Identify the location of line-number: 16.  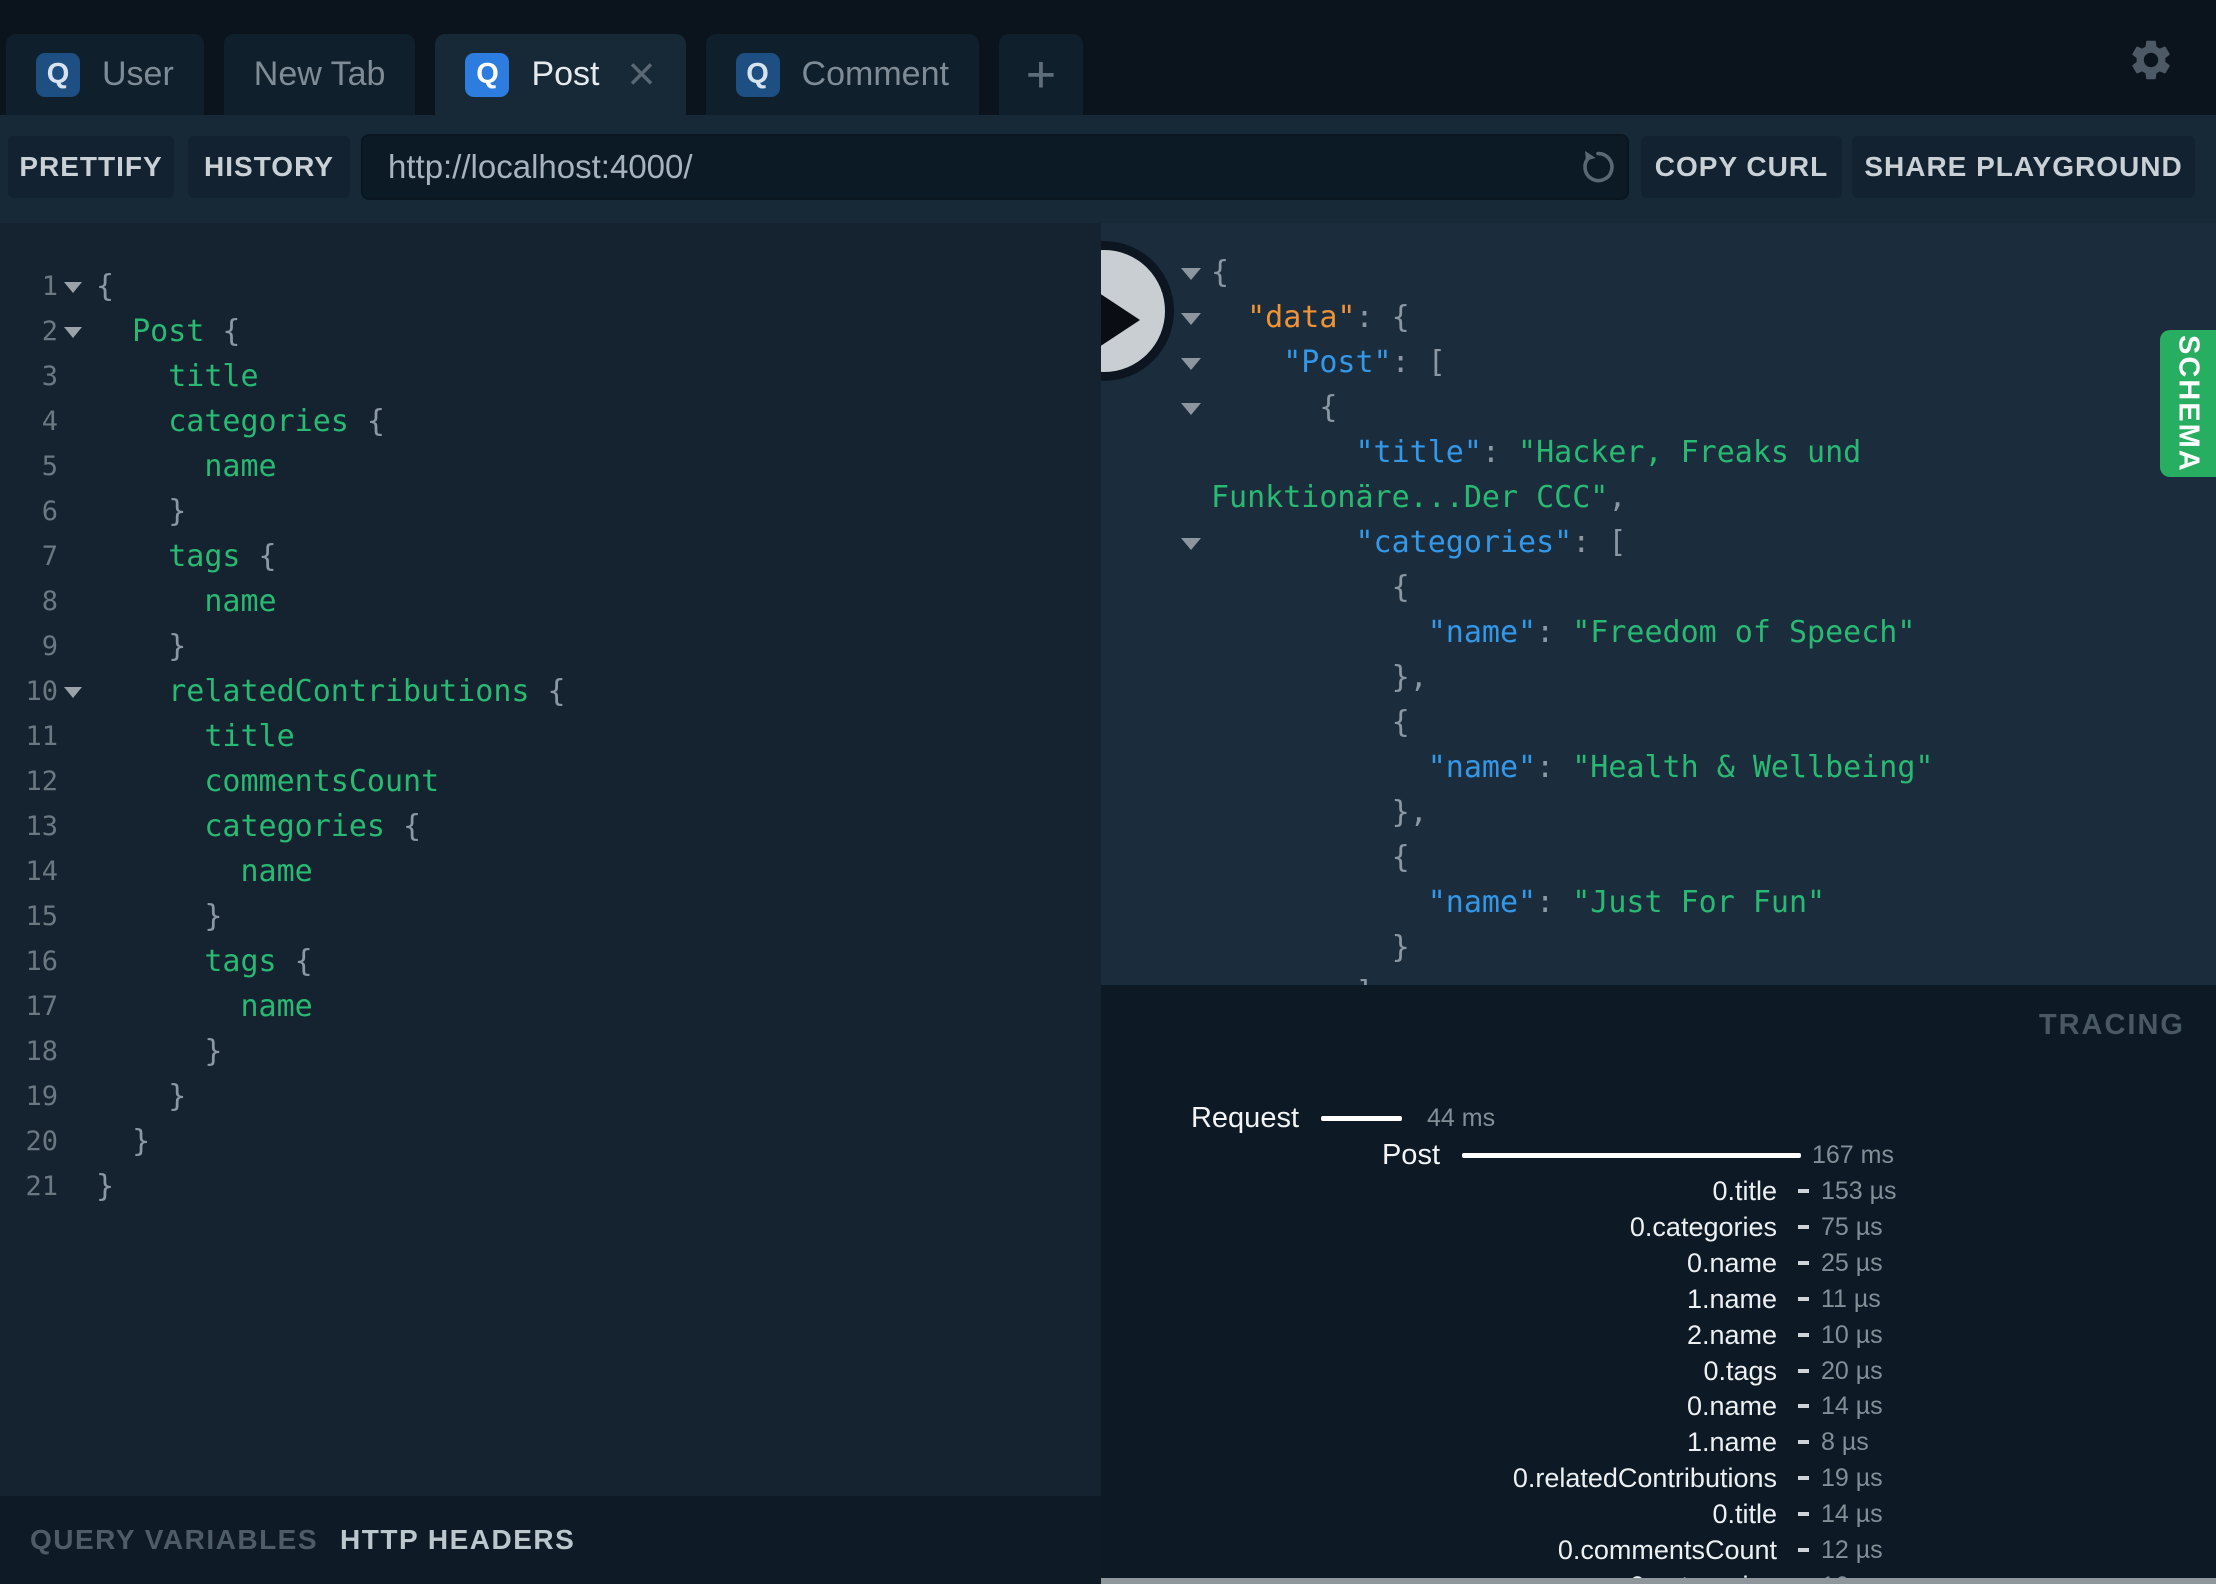
(41, 961).